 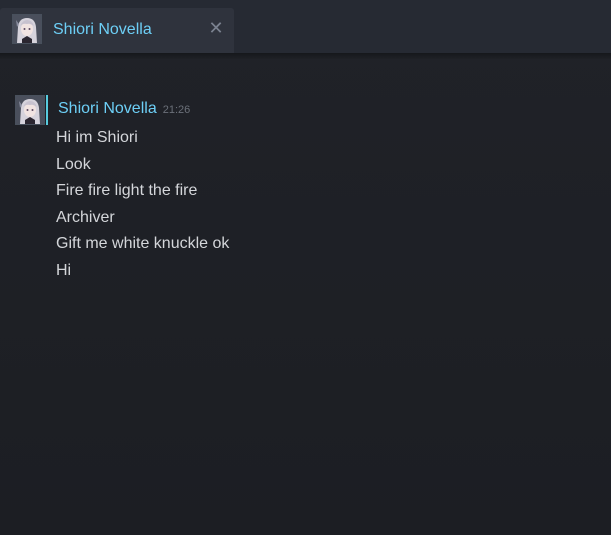 What do you see at coordinates (305, 26) in the screenshot?
I see `tab-bar: Shiori Novella ✕` at bounding box center [305, 26].